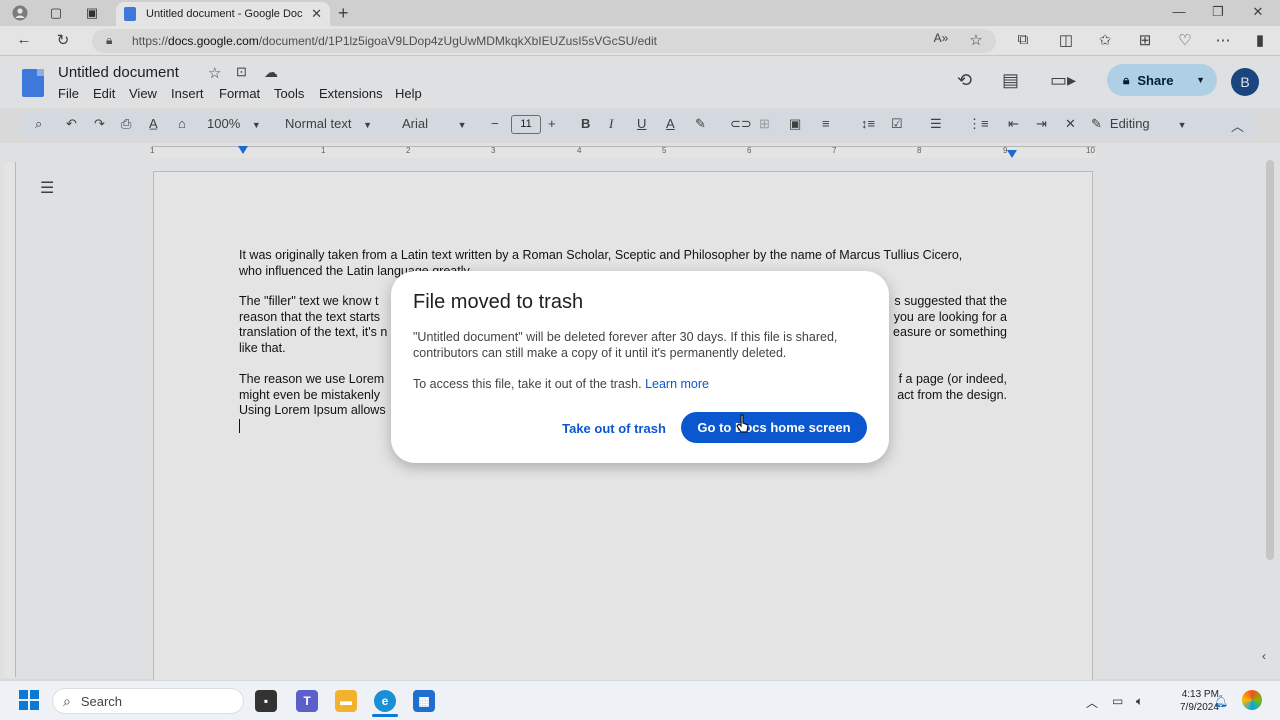 This screenshot has width=1280, height=720. What do you see at coordinates (307, 701) in the screenshot?
I see `teams-icon: T` at bounding box center [307, 701].